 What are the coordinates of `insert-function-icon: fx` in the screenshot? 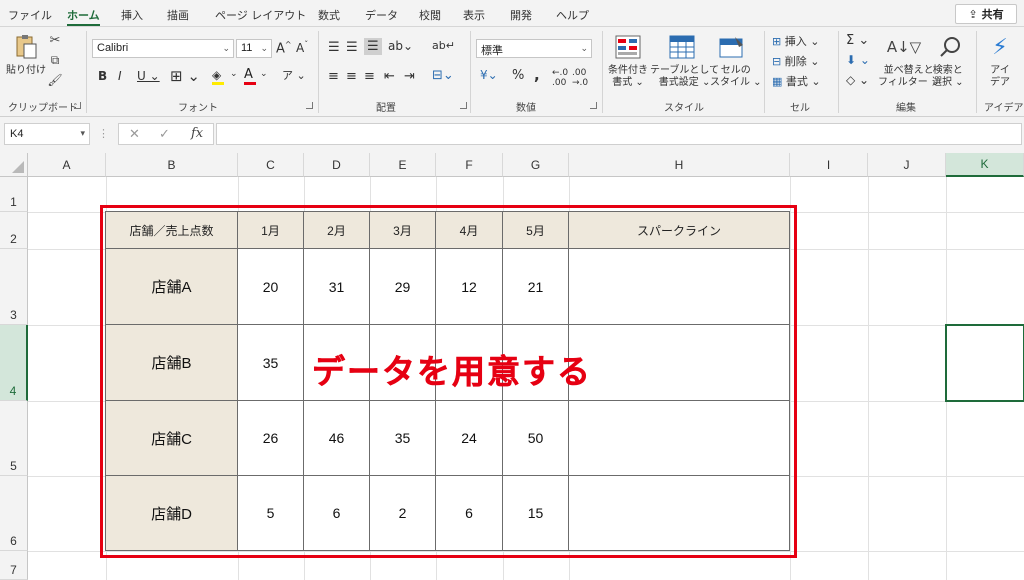 It's located at (197, 133).